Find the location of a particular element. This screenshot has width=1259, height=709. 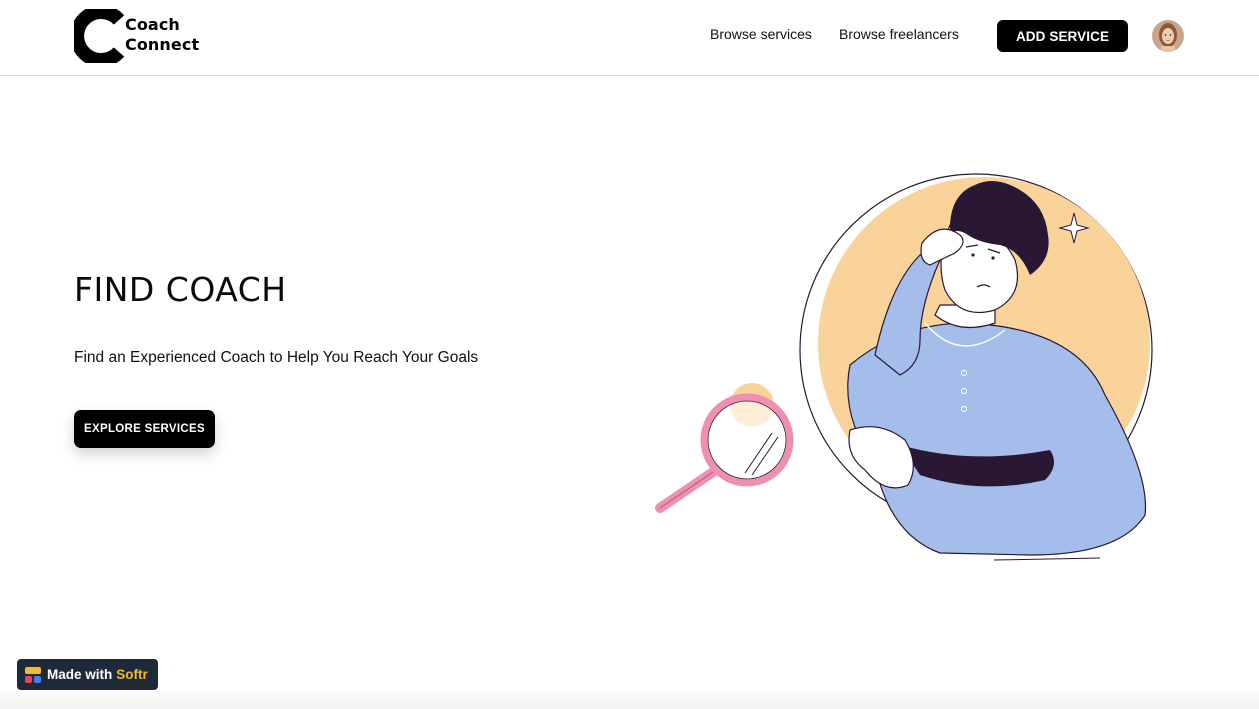

hero-title: FIND COACH is located at coordinates (180, 289).